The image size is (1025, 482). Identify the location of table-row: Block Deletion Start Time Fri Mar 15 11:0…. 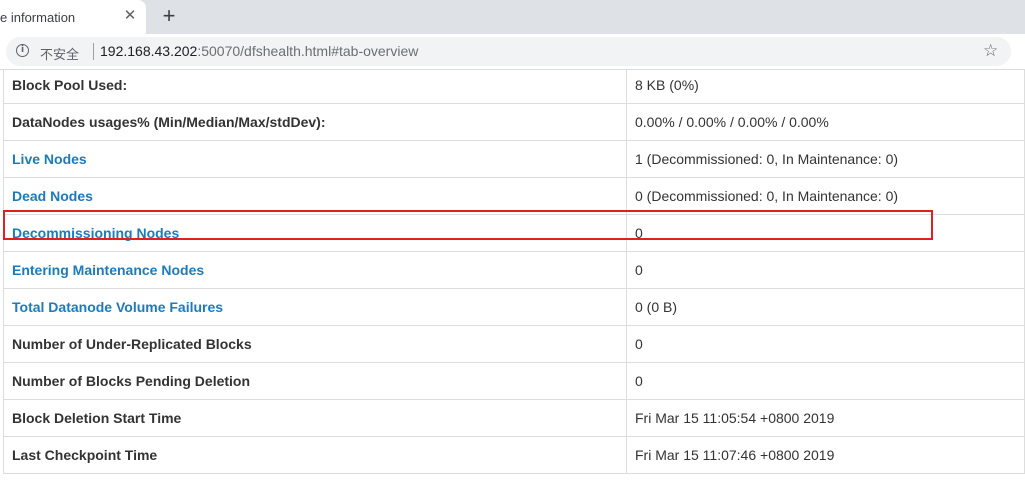
(514, 418).